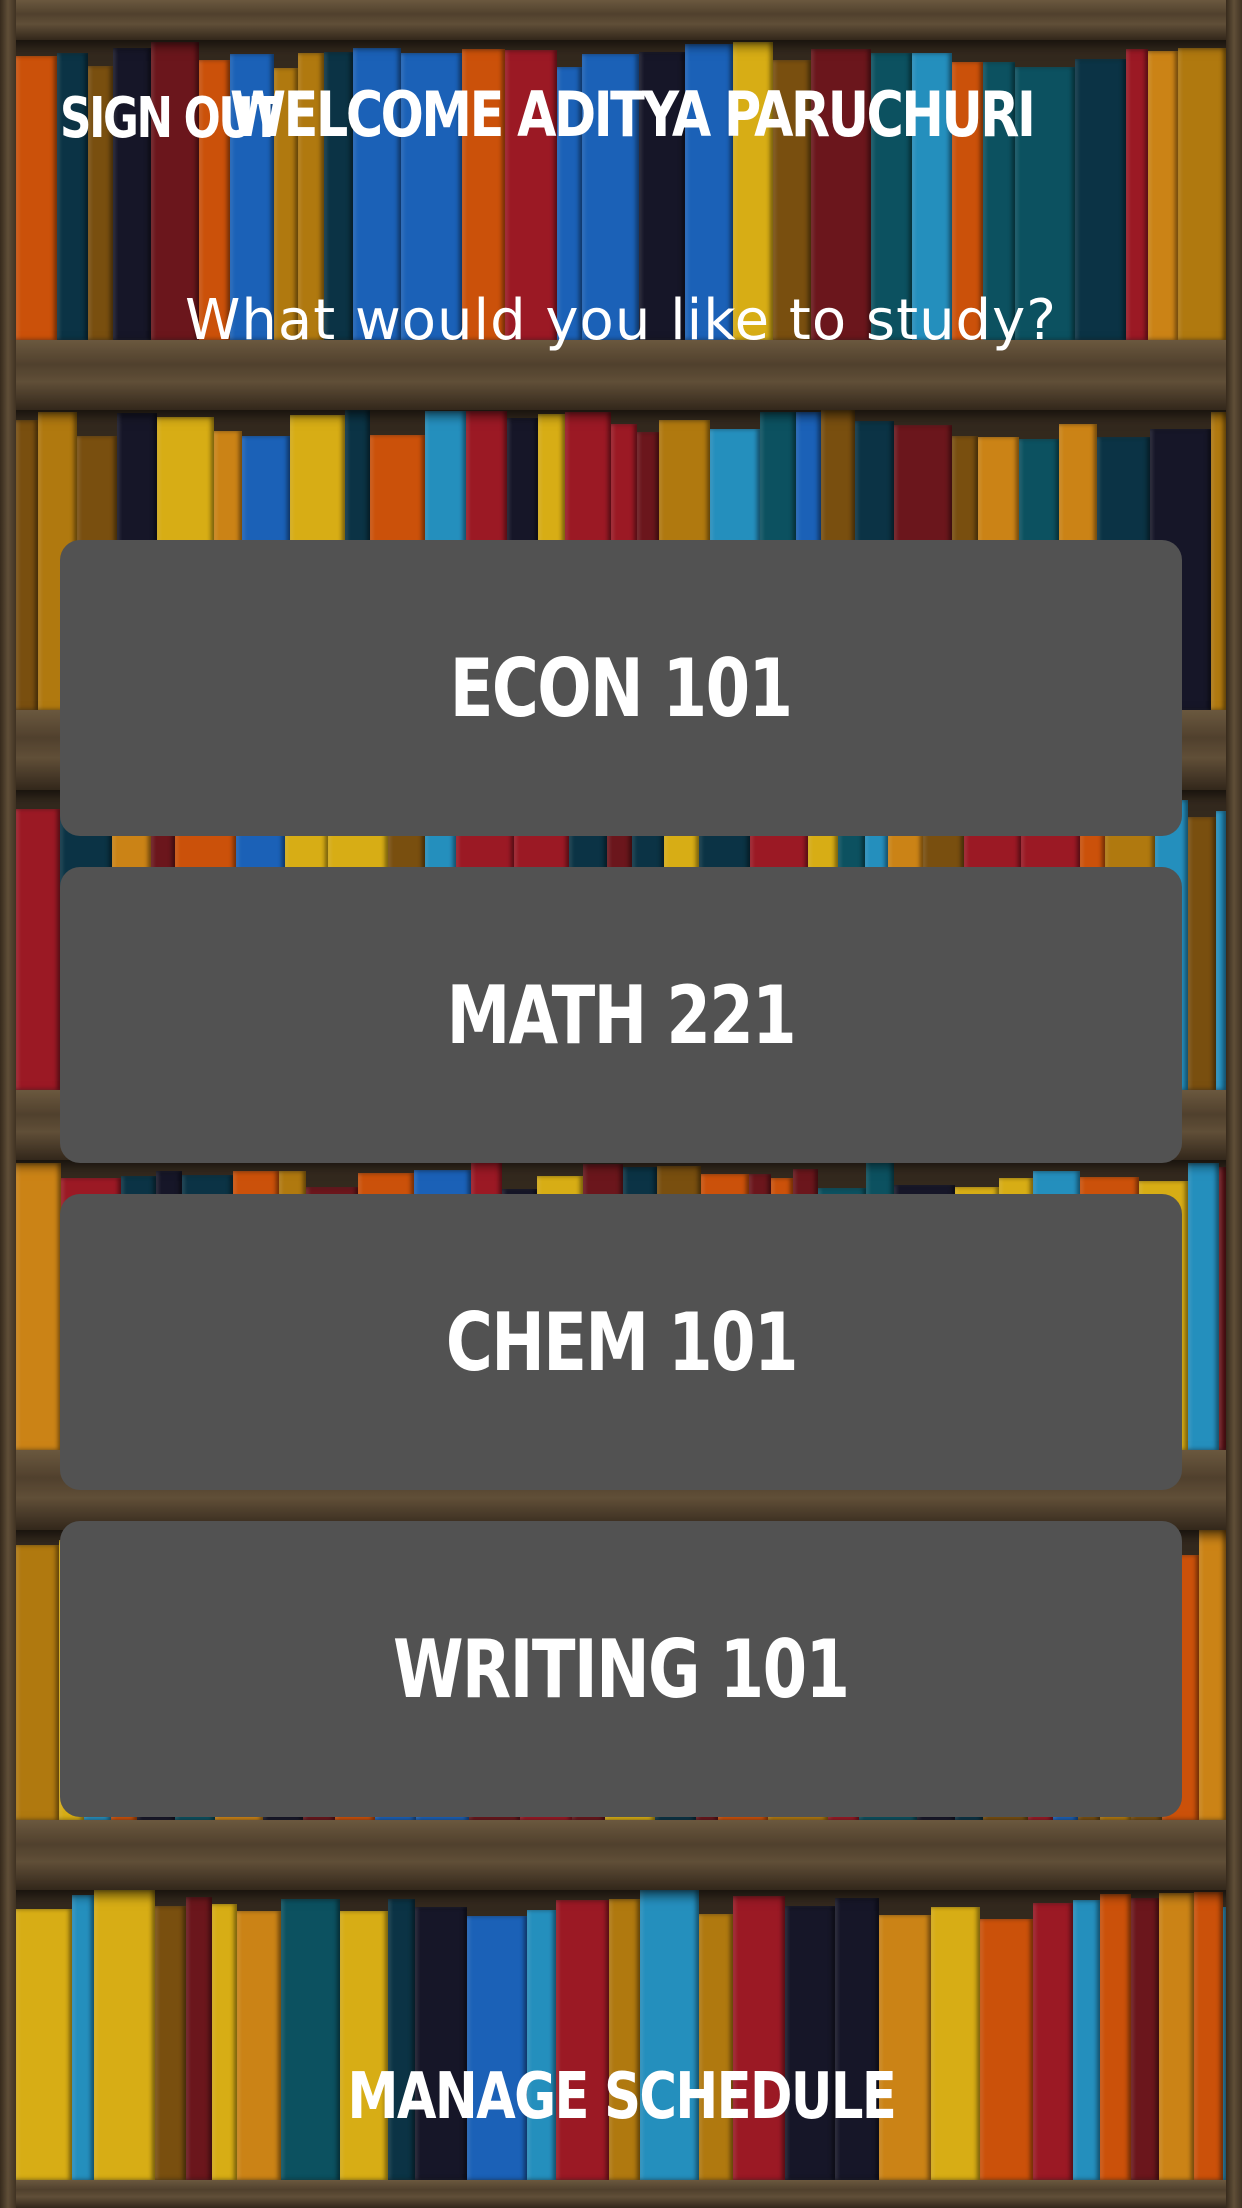  I want to click on course-button-label: WRITING 101, so click(621, 1669).